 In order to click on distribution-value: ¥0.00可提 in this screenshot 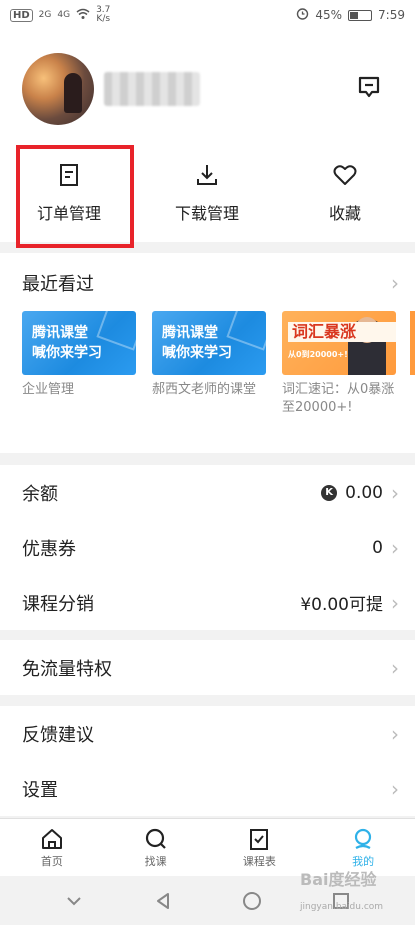, I will do `click(341, 605)`.